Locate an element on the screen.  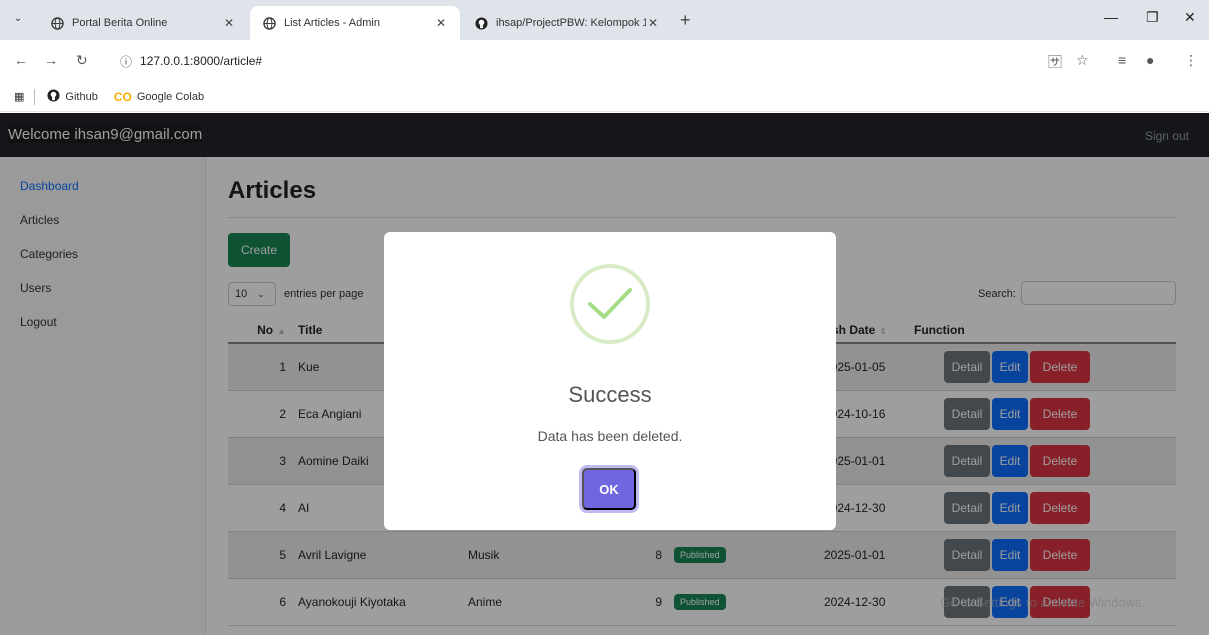
bookmark-label: Google Colab is located at coordinates (170, 96).